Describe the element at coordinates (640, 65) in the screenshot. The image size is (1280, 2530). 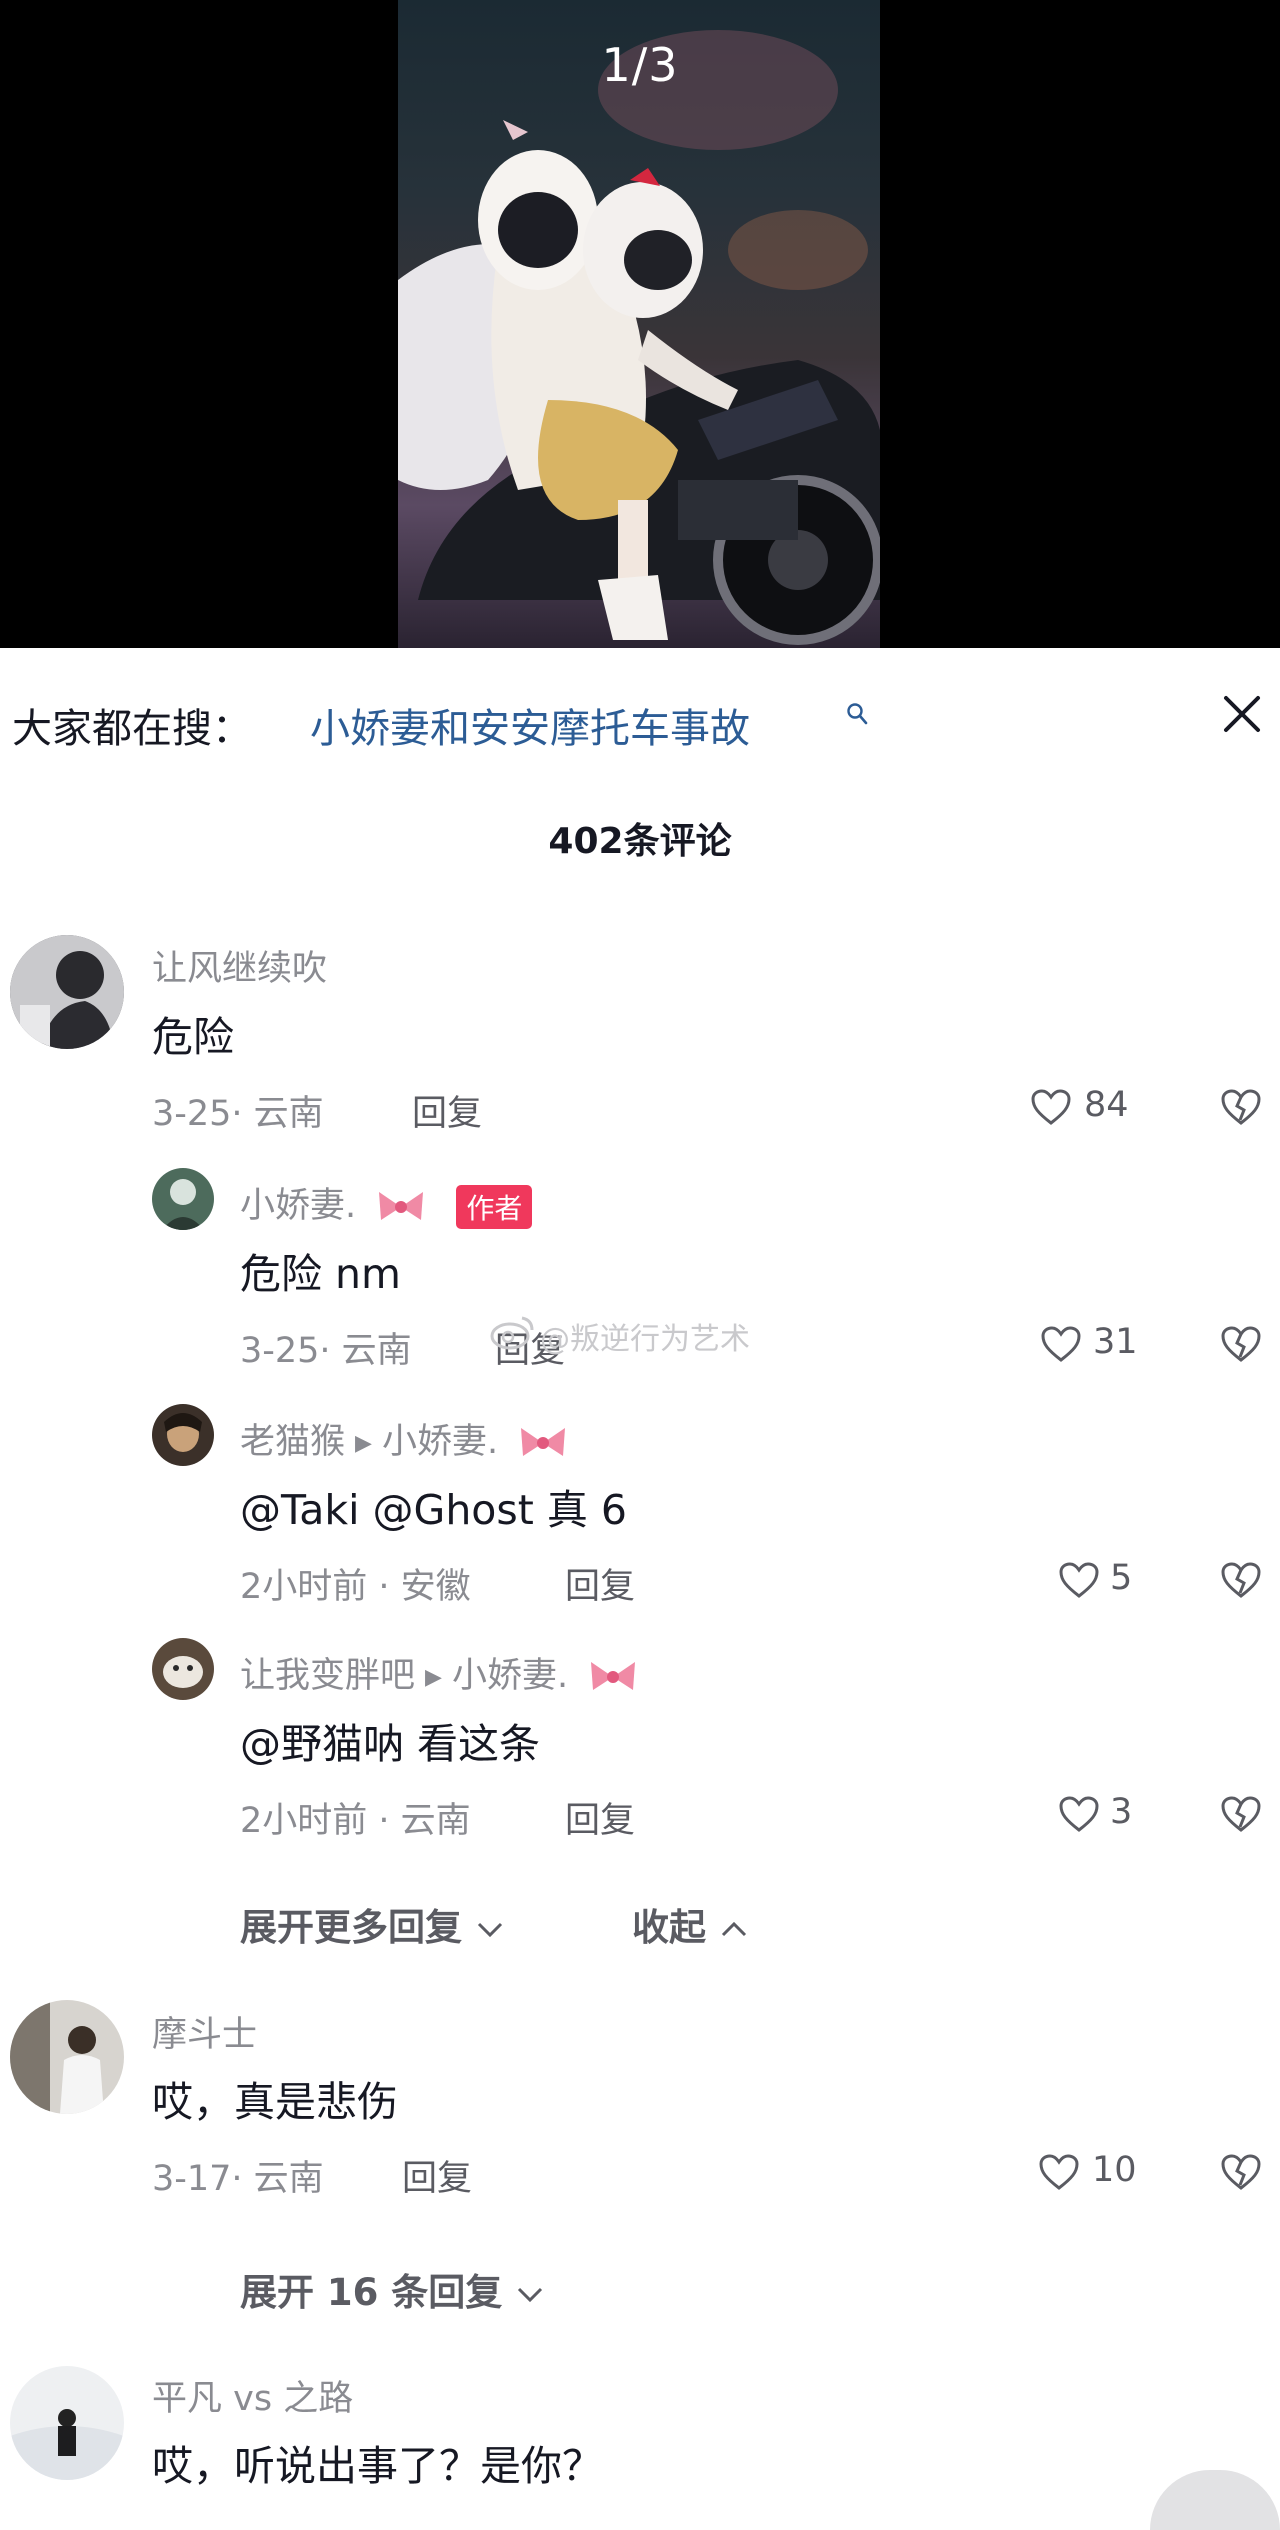
I see `image-counter: 1/3` at that location.